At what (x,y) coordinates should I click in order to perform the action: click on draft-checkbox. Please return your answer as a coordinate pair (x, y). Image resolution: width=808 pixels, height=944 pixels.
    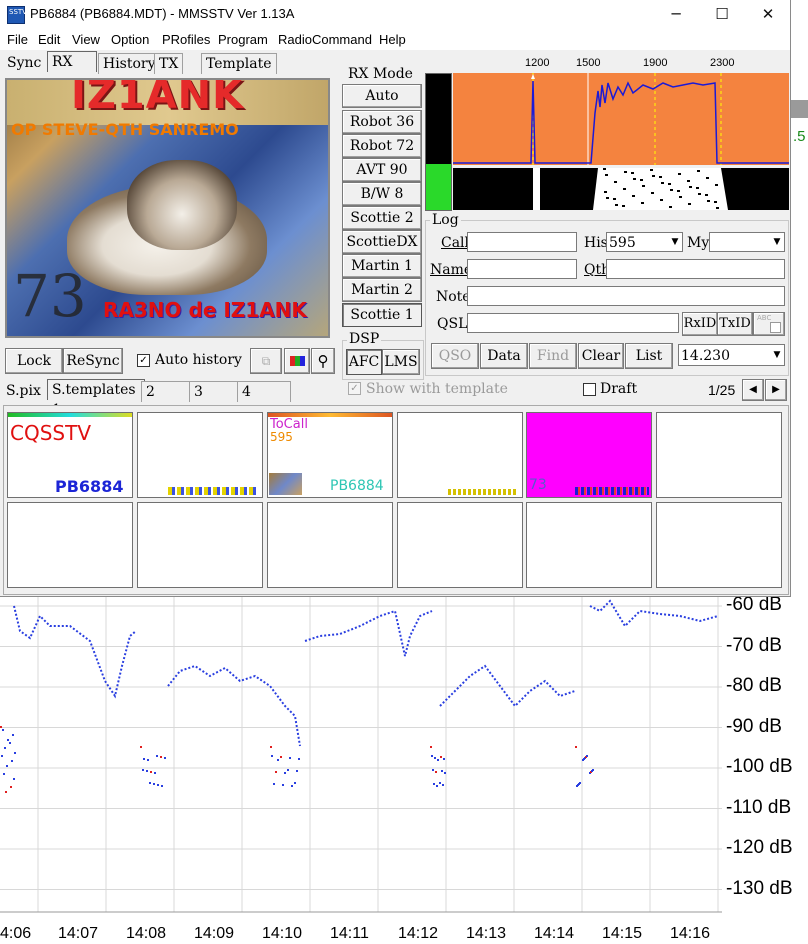
    Looking at the image, I should click on (589, 389).